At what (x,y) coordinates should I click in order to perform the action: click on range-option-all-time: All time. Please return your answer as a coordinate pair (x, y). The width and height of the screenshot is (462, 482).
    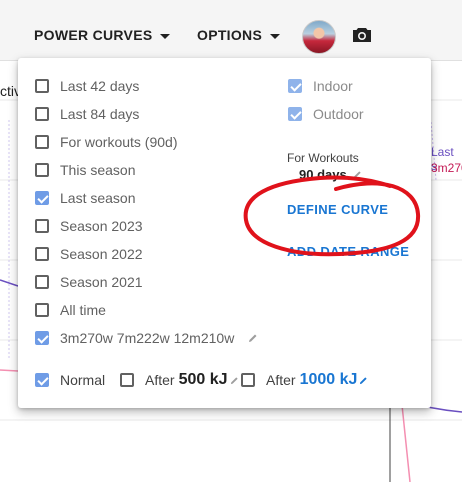
    Looking at the image, I should click on (70, 310).